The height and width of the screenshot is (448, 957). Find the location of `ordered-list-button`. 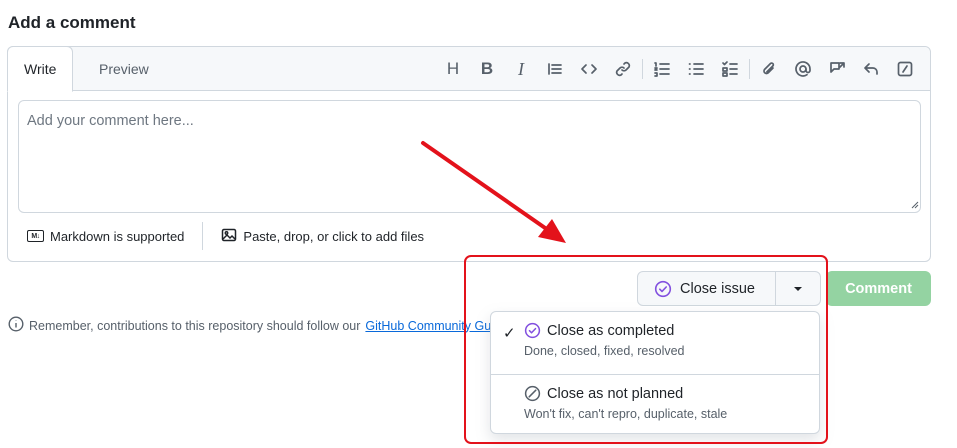

ordered-list-button is located at coordinates (662, 69).